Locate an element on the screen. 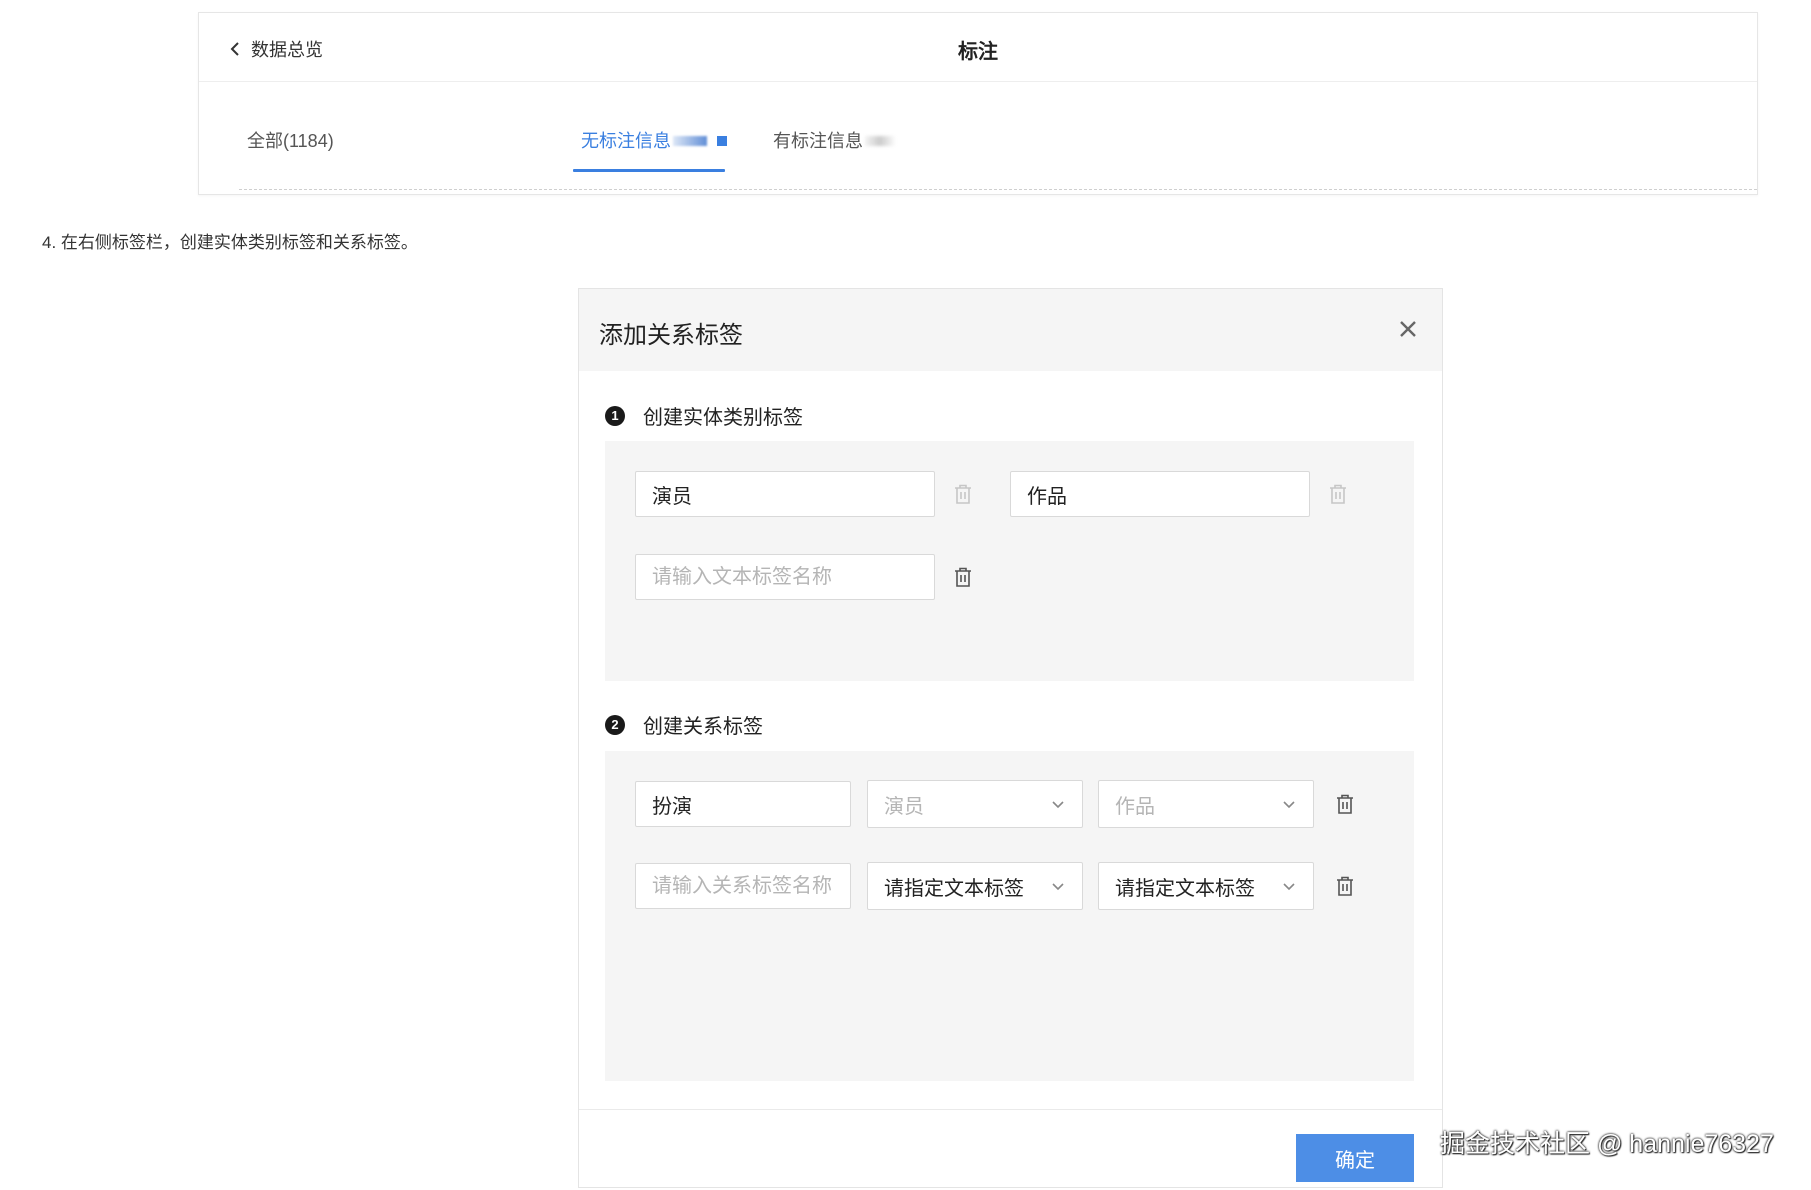  section-entity-labels-head: 1 创建实体类别标签 is located at coordinates (704, 415).